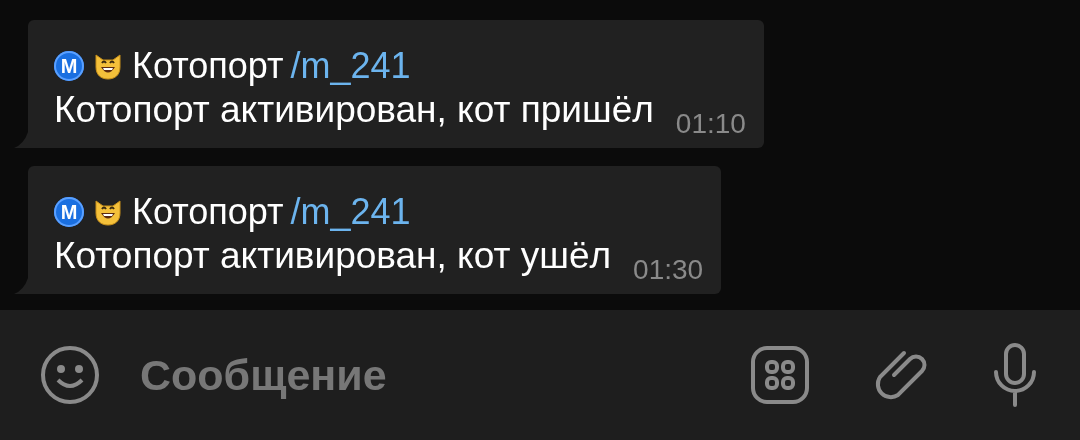 The image size is (1080, 440). Describe the element at coordinates (1015, 375) in the screenshot. I see `microphone-icon` at that location.